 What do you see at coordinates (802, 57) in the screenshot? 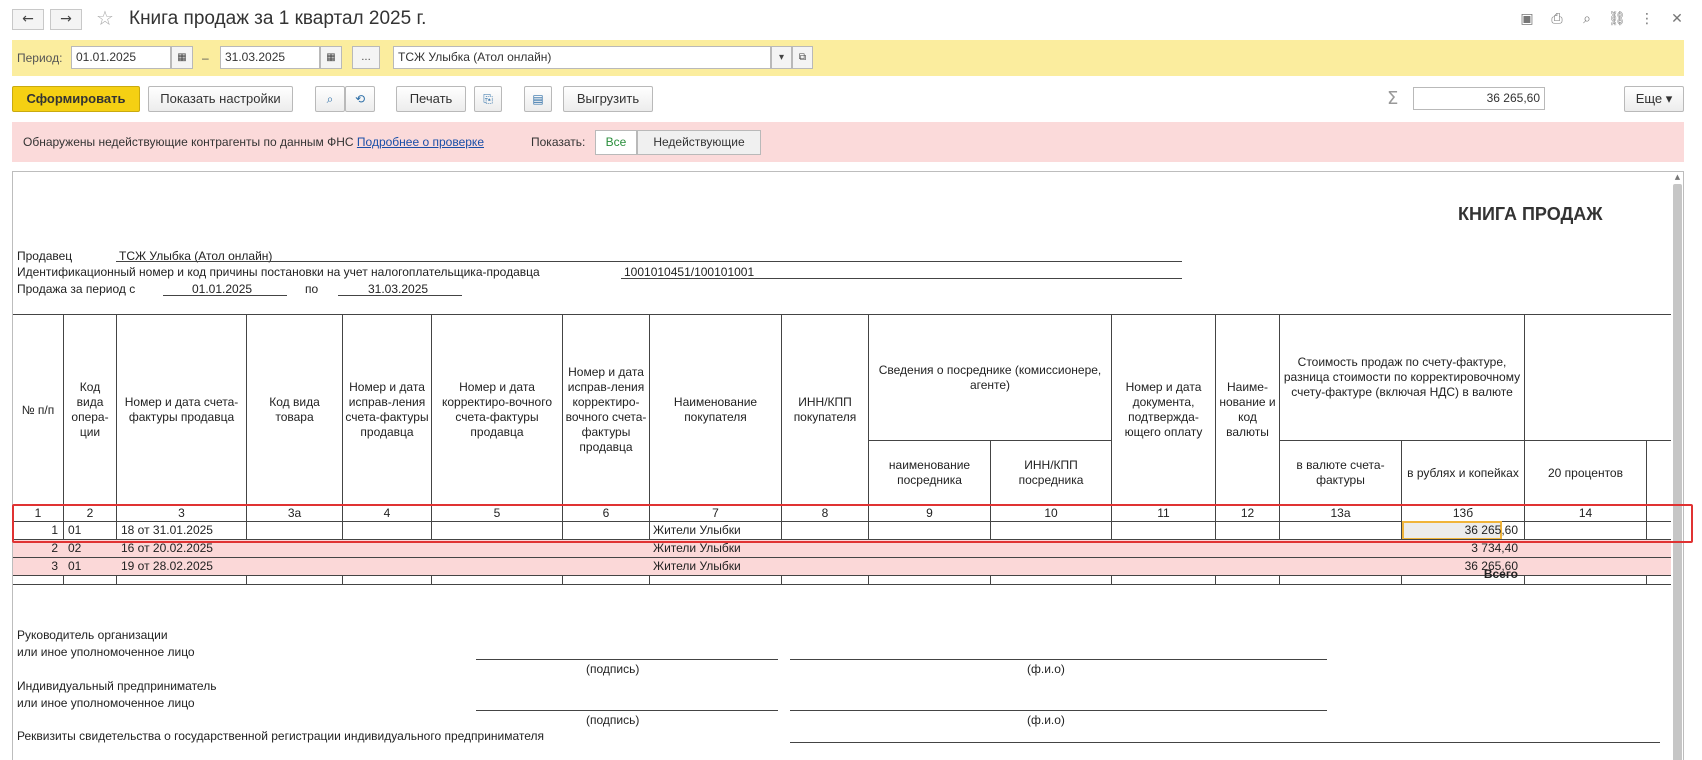
I see `open-org-icon: ⧉` at bounding box center [802, 57].